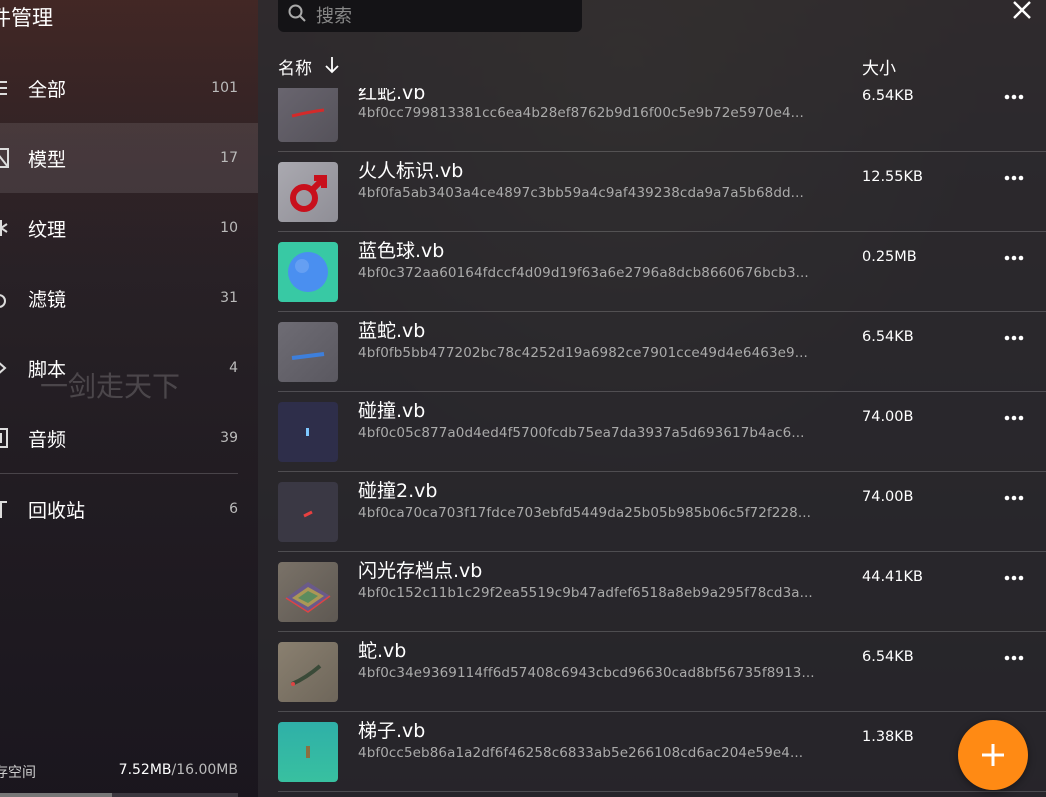 The image size is (1046, 797). Describe the element at coordinates (398, 491) in the screenshot. I see `file-name: 碰撞2.vb` at that location.